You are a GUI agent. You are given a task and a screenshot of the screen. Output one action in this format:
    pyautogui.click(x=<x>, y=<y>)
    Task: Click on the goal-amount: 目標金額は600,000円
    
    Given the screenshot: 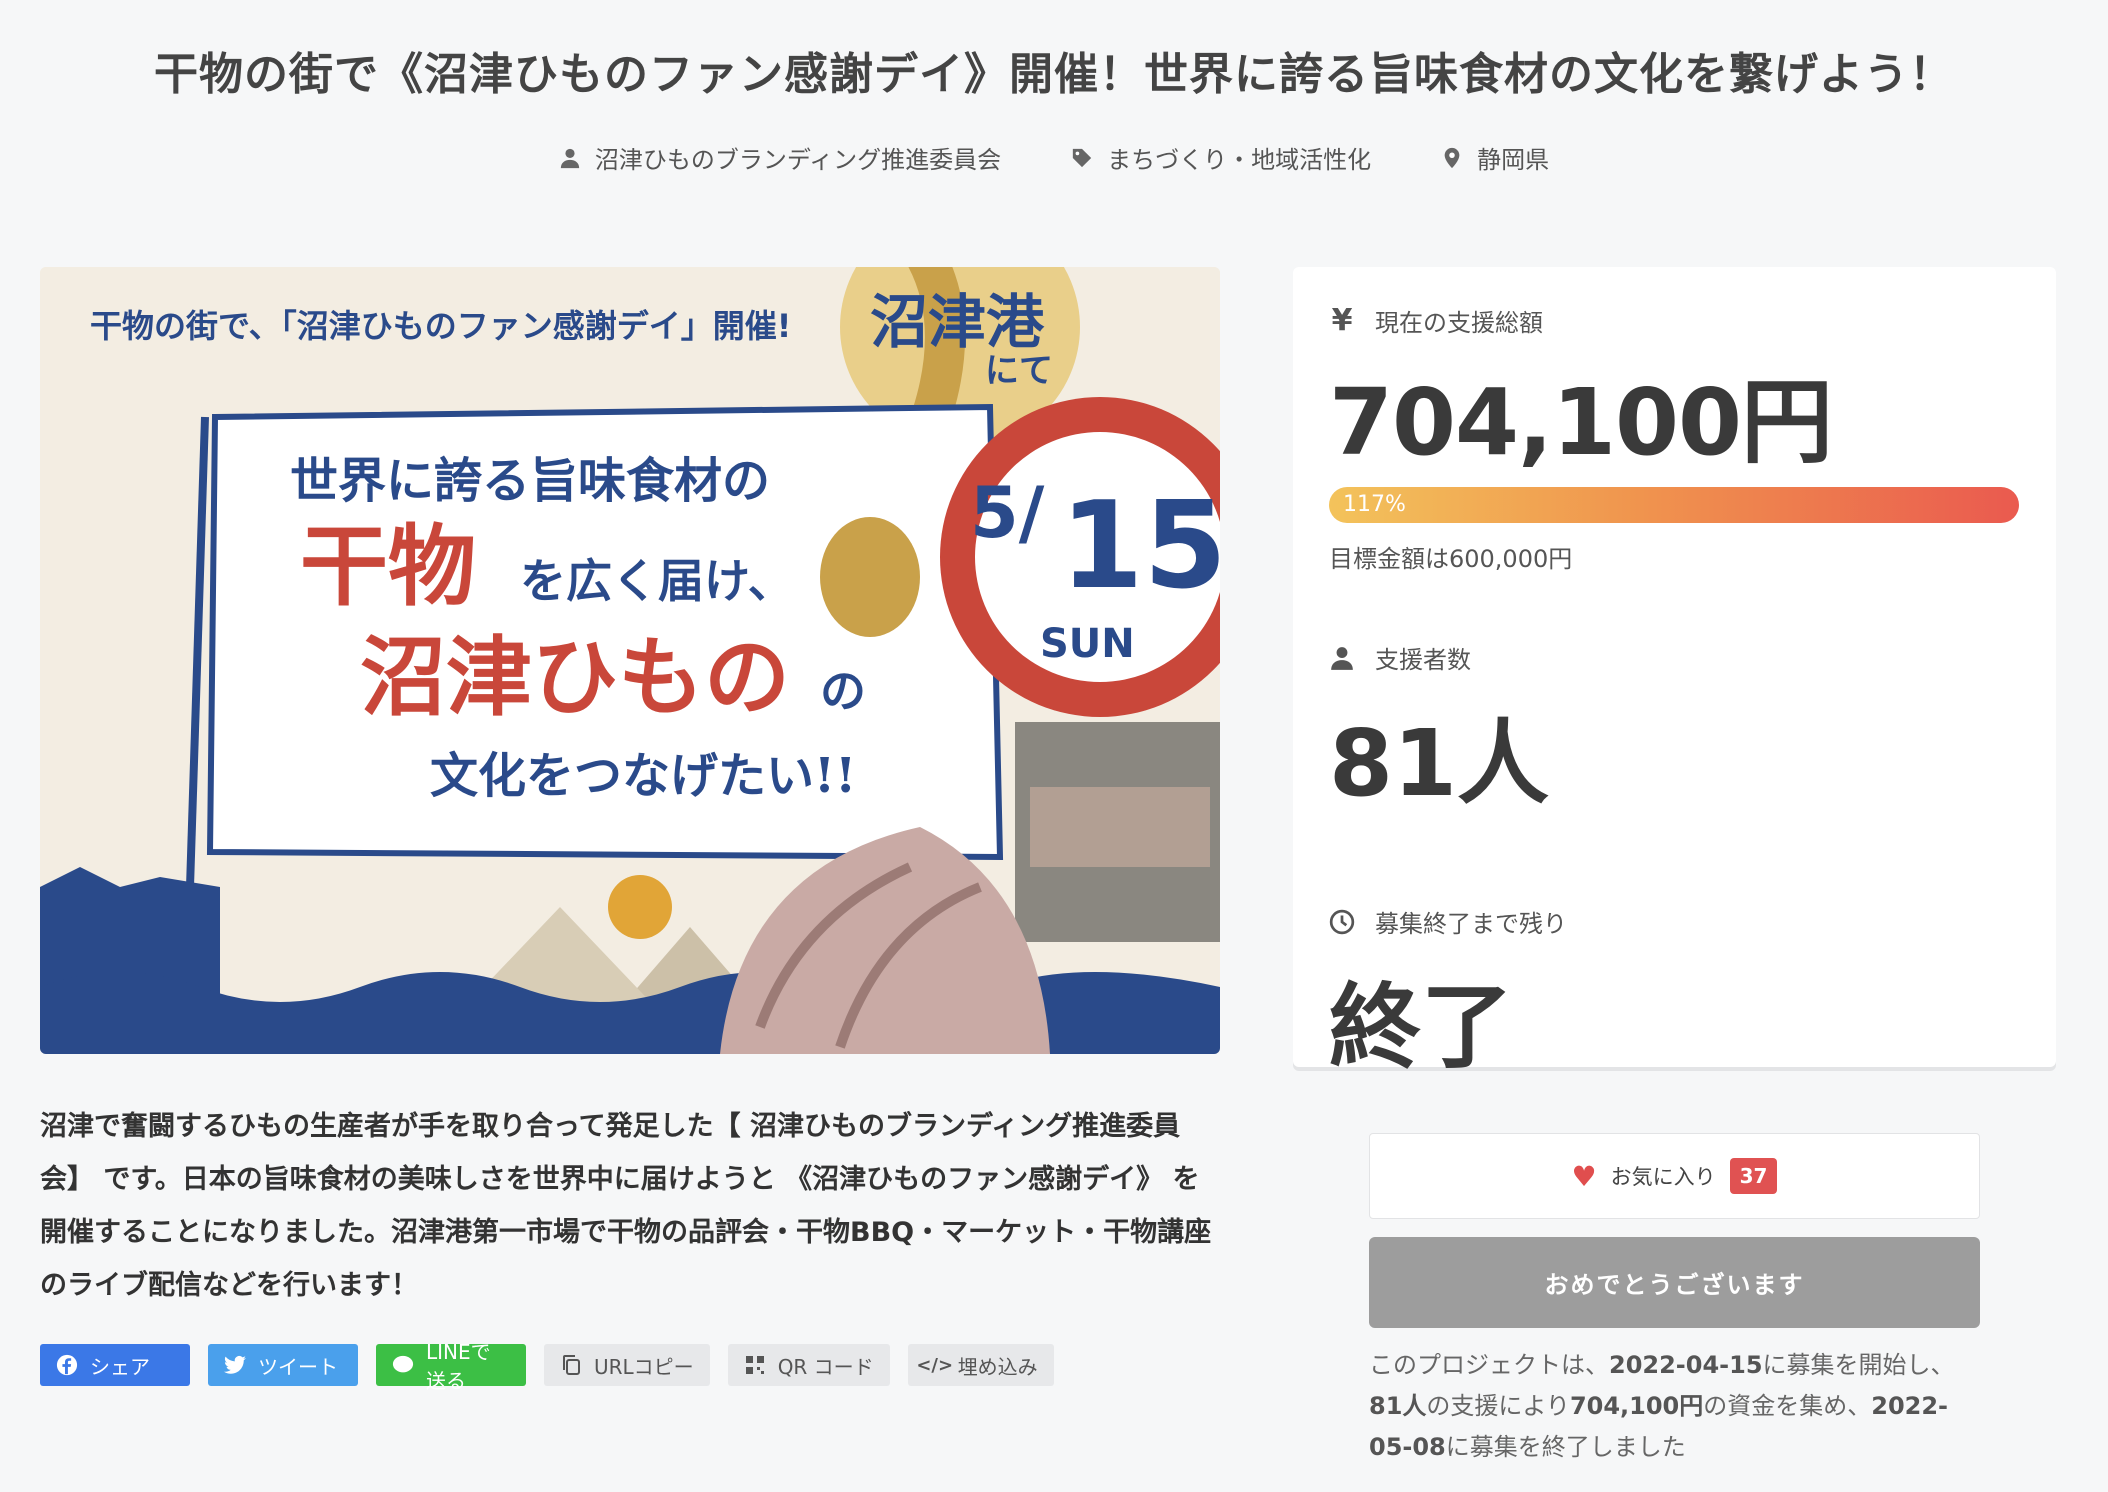 What is the action you would take?
    pyautogui.click(x=1451, y=559)
    